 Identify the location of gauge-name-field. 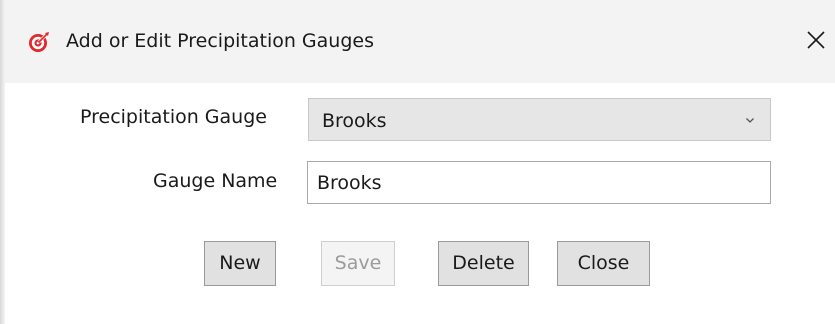
(539, 182).